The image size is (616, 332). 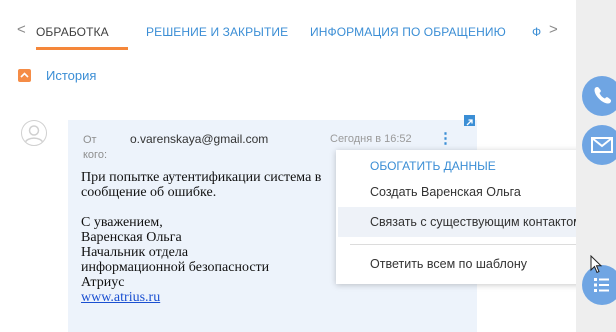 I want to click on tab-resolution-closure: РЕШЕНИЕ И ЗАКРЫТИЕ, so click(x=217, y=32).